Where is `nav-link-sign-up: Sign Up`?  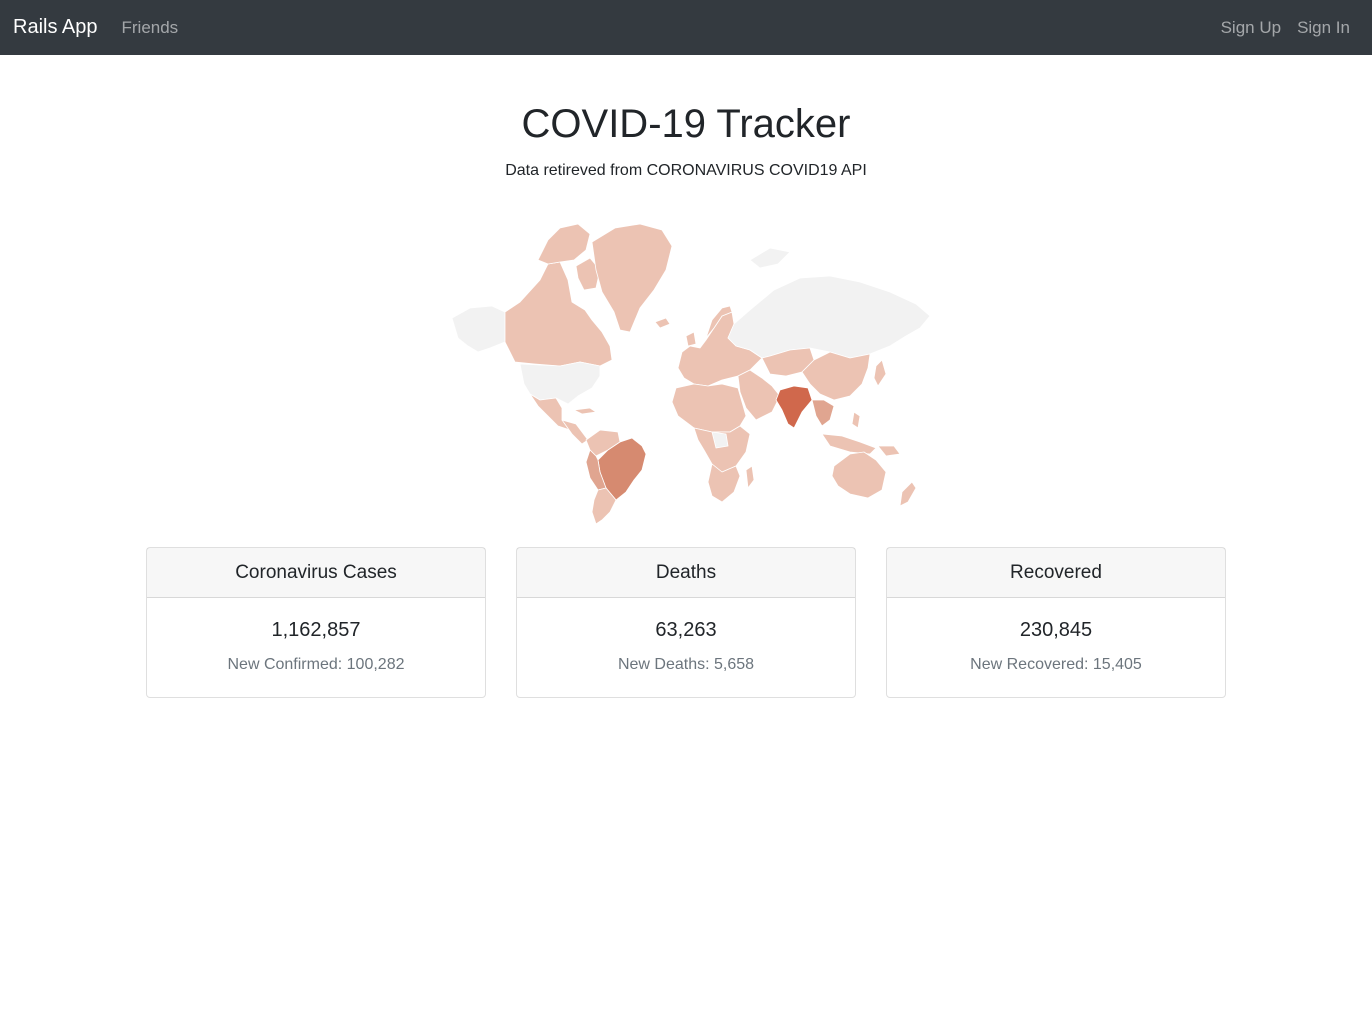 nav-link-sign-up: Sign Up is located at coordinates (1251, 28).